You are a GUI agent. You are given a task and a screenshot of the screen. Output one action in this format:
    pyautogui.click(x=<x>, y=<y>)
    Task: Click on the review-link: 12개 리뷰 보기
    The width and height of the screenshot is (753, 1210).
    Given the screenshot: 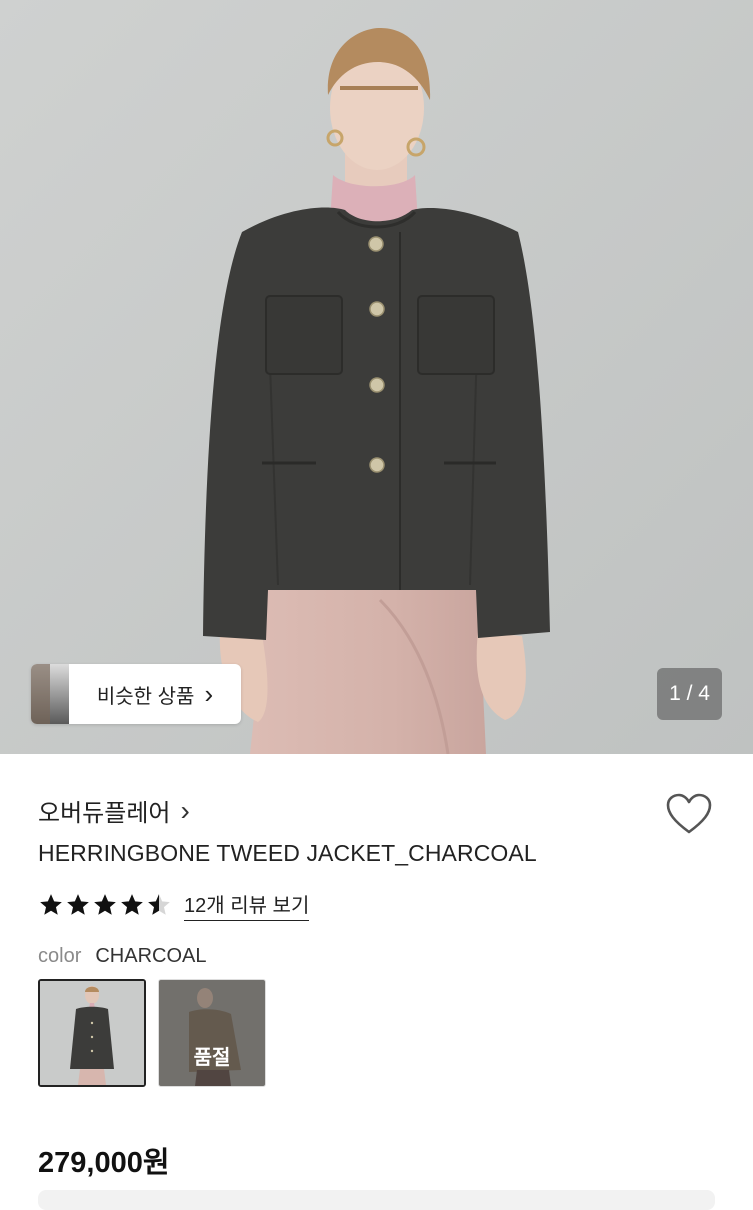 What is the action you would take?
    pyautogui.click(x=247, y=905)
    